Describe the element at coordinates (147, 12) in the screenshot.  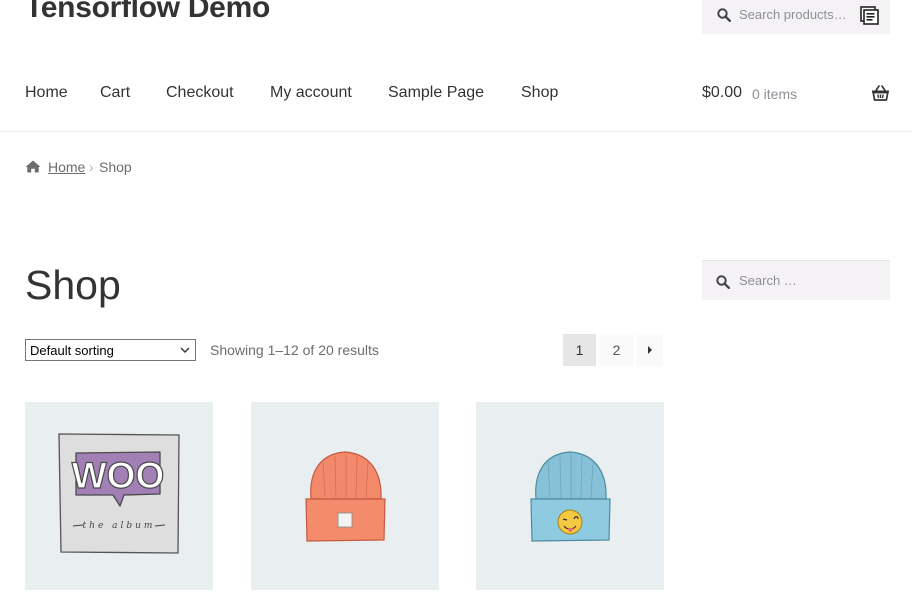
I see `site-title: Tensorflow Demo` at that location.